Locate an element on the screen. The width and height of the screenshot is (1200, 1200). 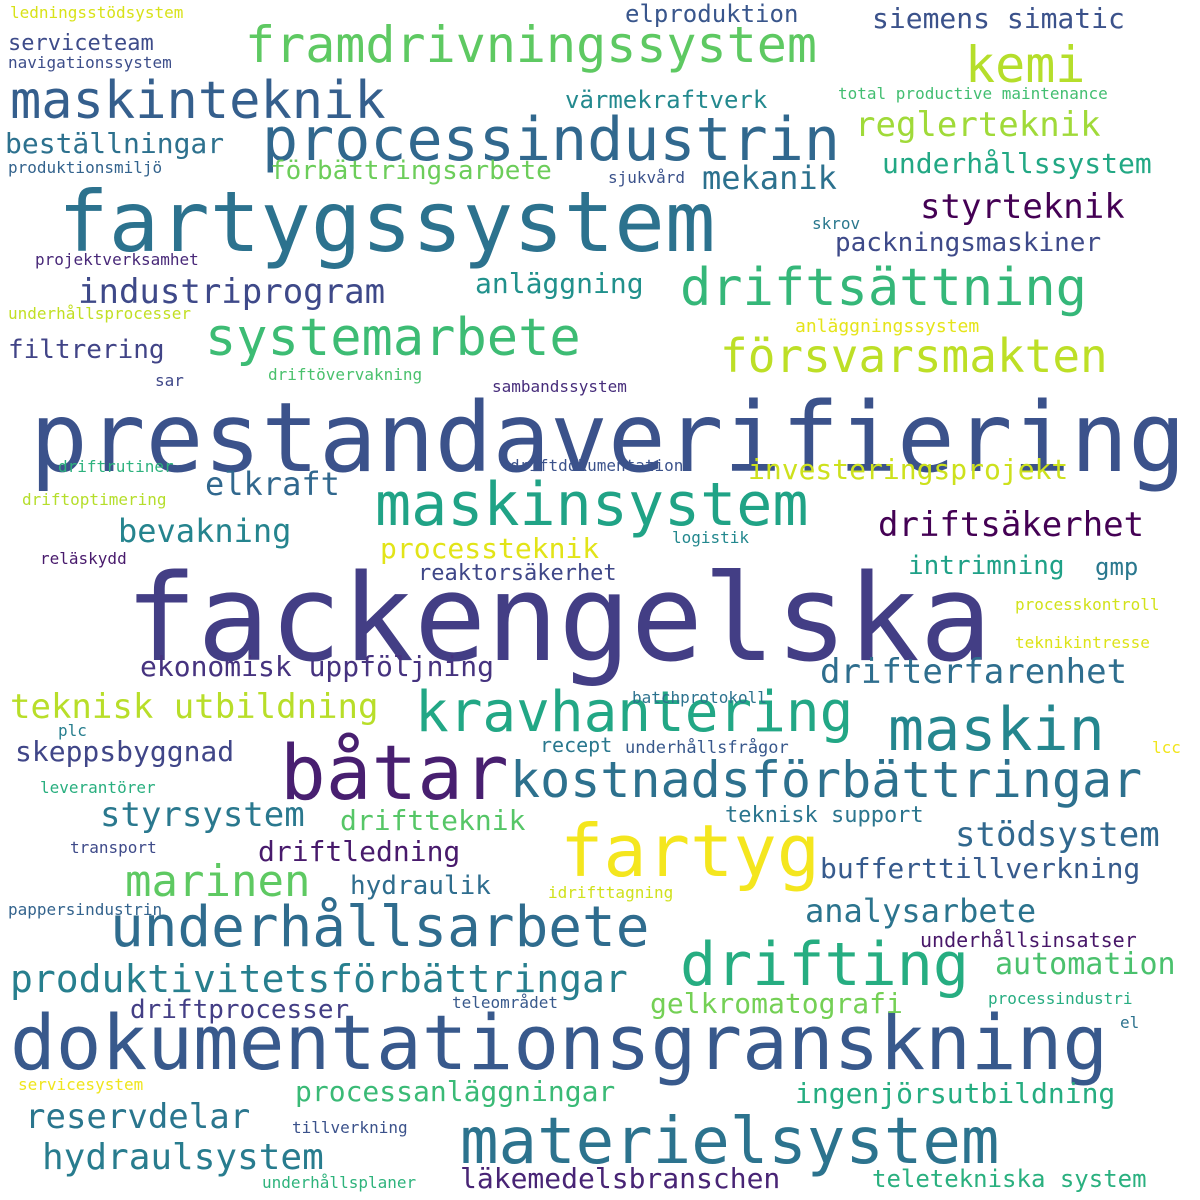
word: maskinteknik is located at coordinates (198, 101).